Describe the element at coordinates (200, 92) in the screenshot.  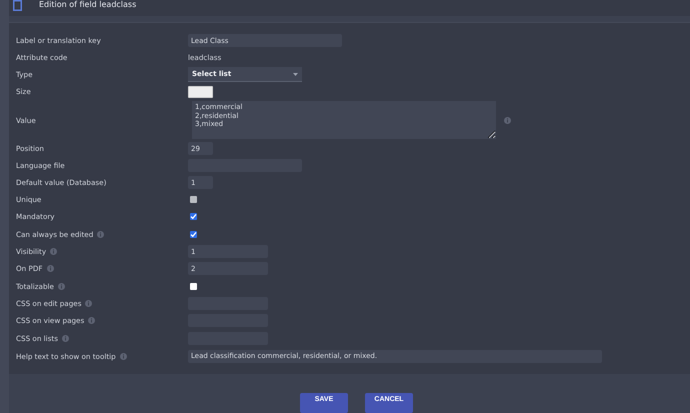
I see `size-field` at that location.